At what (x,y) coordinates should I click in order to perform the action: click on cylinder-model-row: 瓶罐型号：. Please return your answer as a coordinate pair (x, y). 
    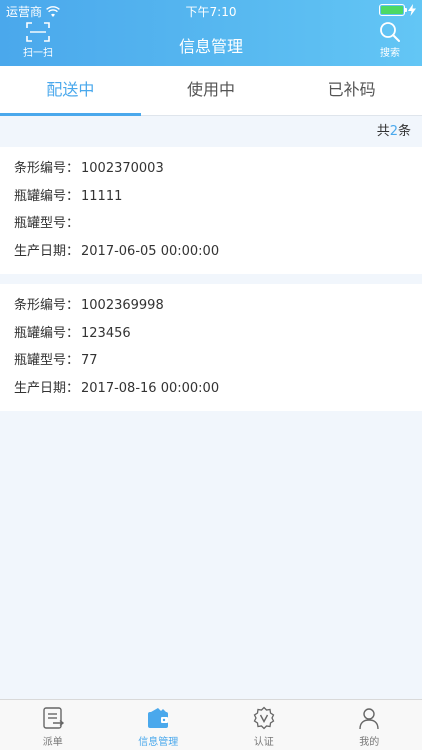
    Looking at the image, I should click on (211, 224).